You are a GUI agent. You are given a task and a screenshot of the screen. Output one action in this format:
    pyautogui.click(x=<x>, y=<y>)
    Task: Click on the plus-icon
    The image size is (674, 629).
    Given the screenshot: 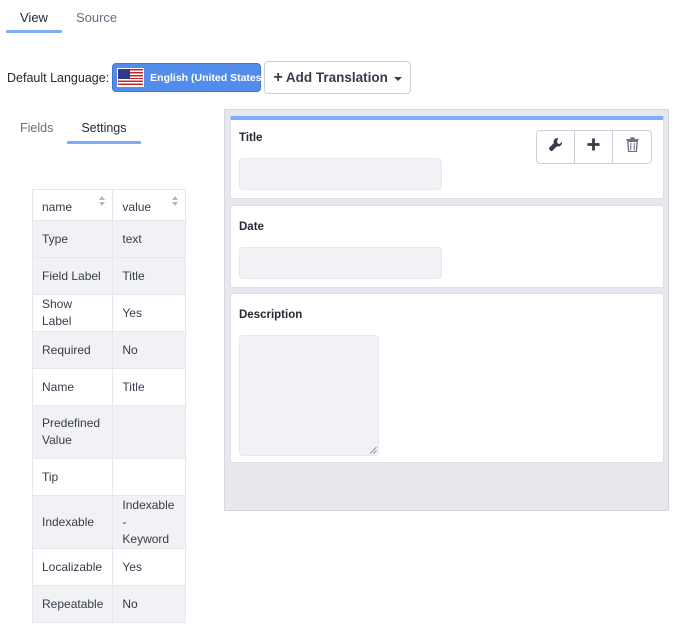 What is the action you would take?
    pyautogui.click(x=593, y=147)
    